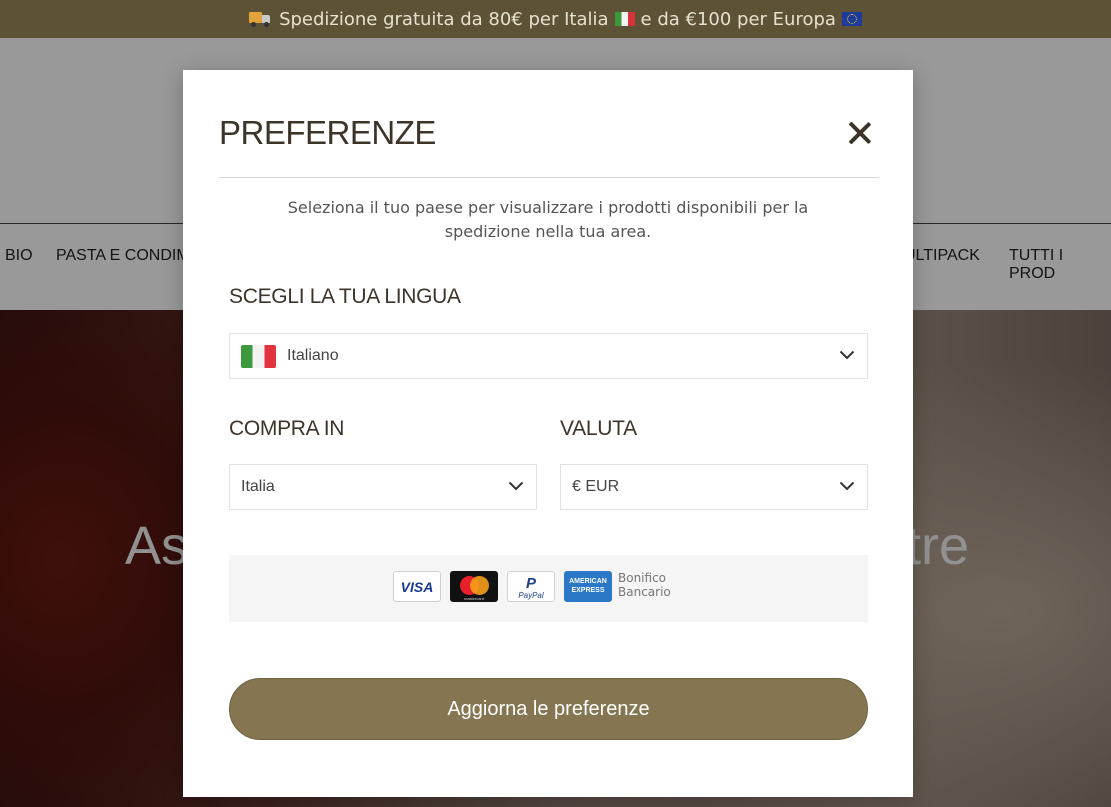 The height and width of the screenshot is (807, 1111). What do you see at coordinates (258, 486) in the screenshot?
I see `country-select-value: Italia` at bounding box center [258, 486].